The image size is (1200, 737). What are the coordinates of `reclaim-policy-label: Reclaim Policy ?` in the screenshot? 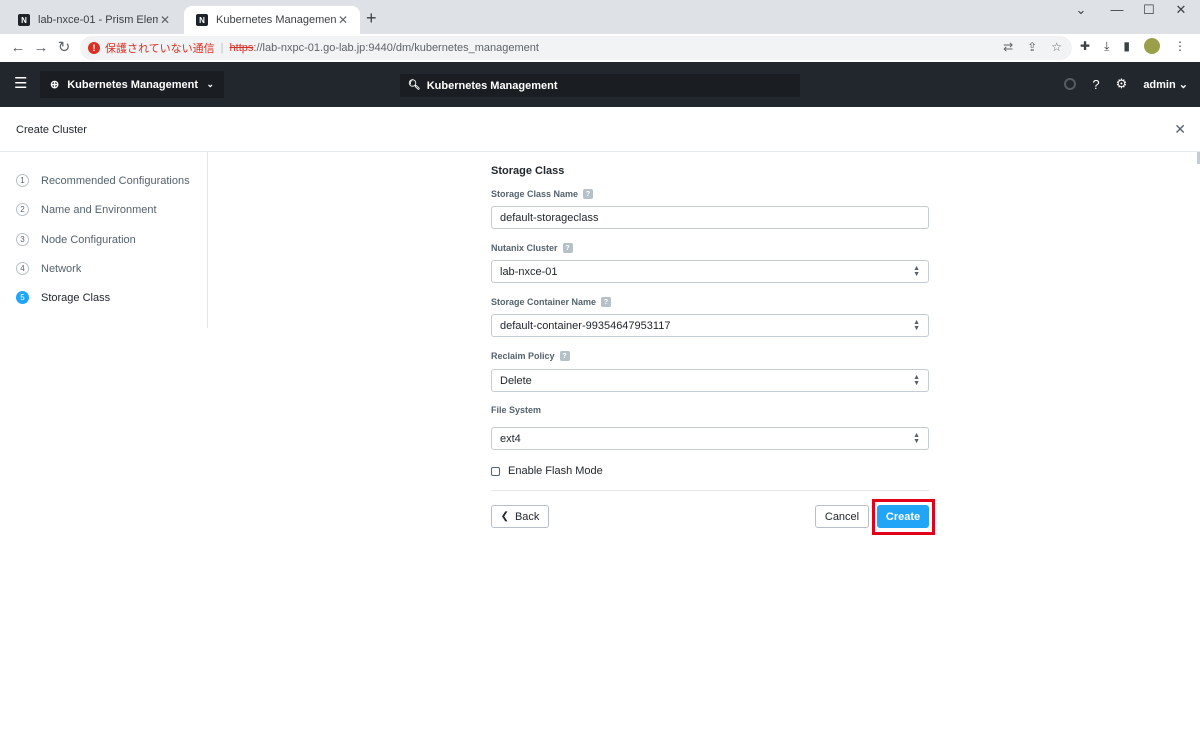 It's located at (530, 356).